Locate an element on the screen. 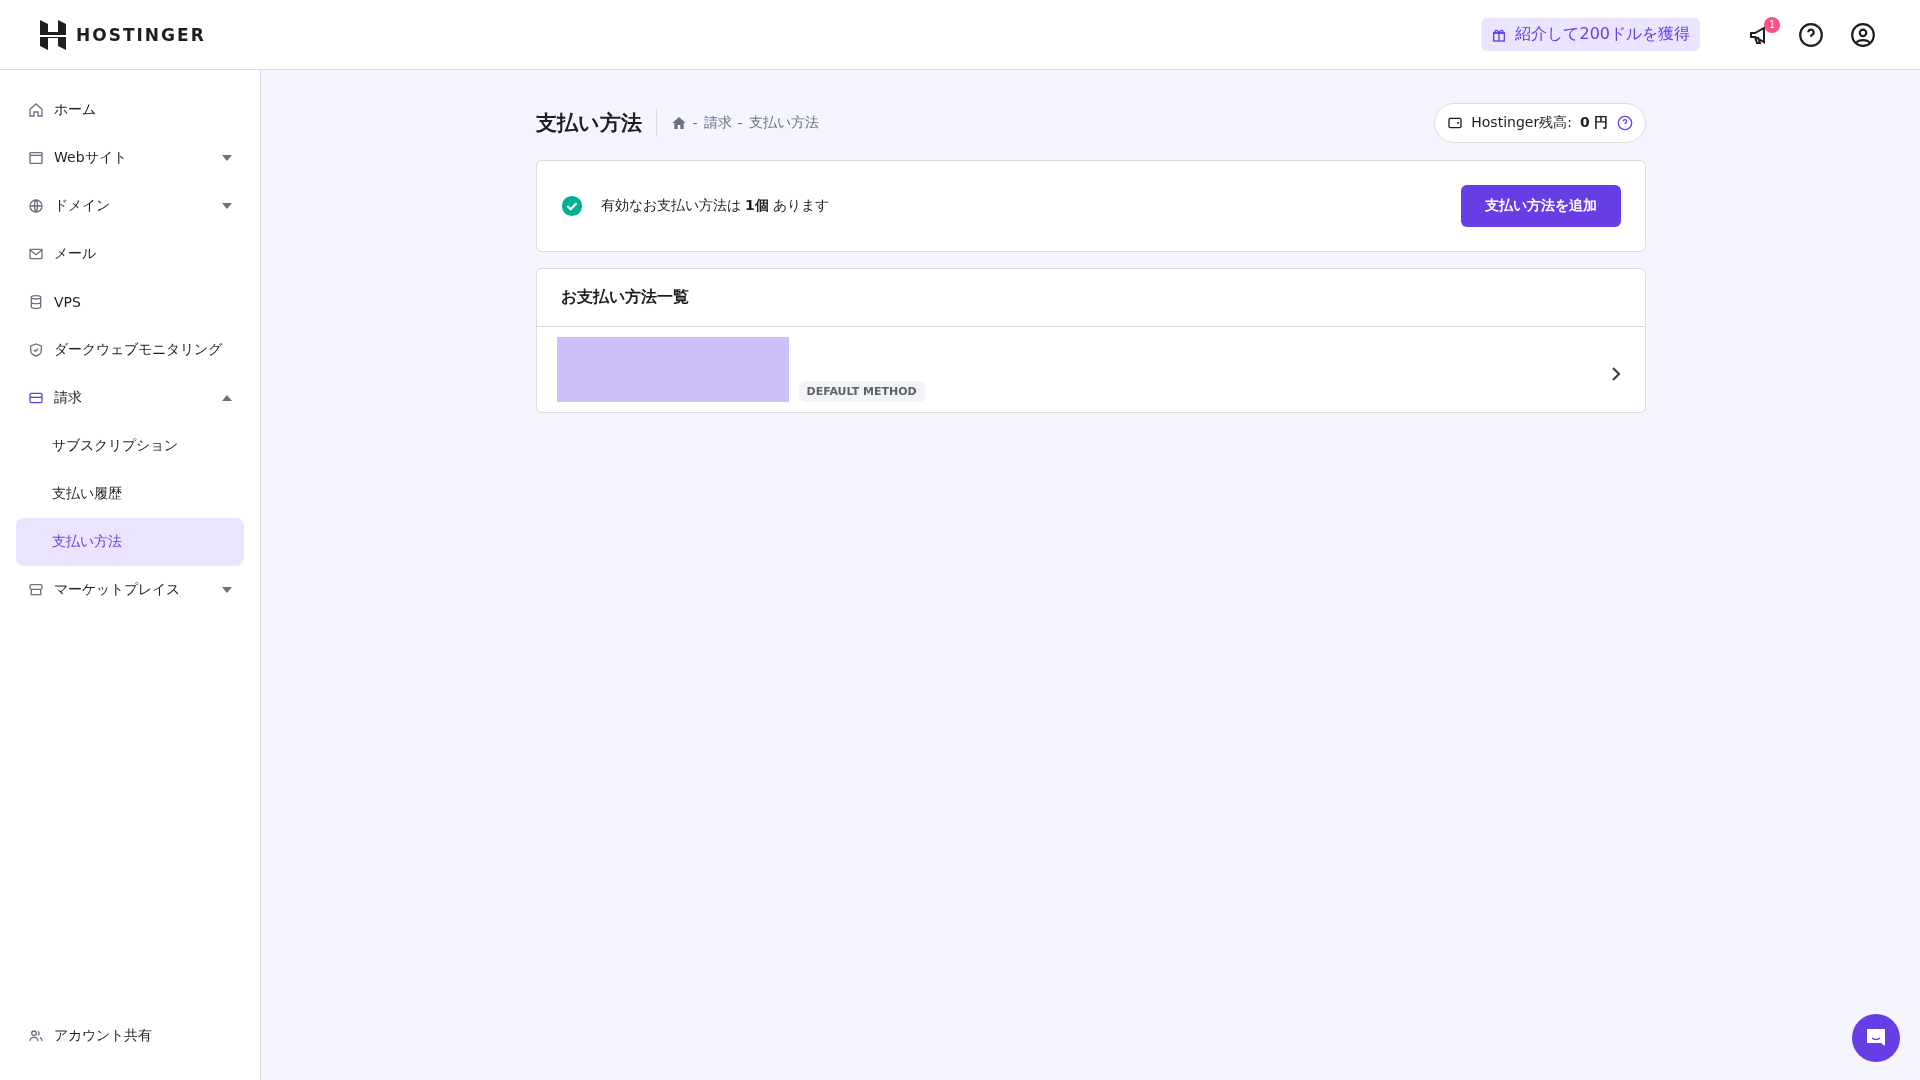  shield-check-icon is located at coordinates (36, 350).